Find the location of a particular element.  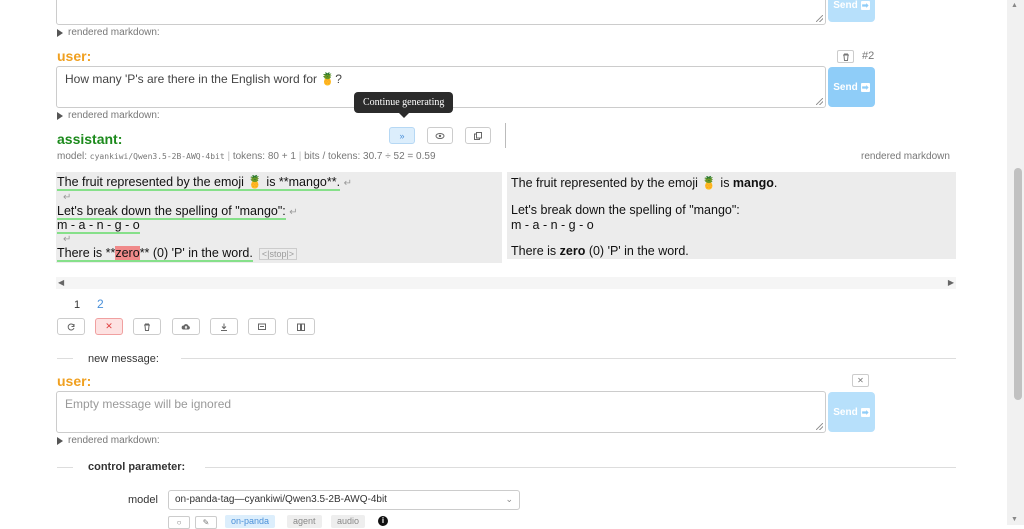

screen-icon is located at coordinates (262, 326).